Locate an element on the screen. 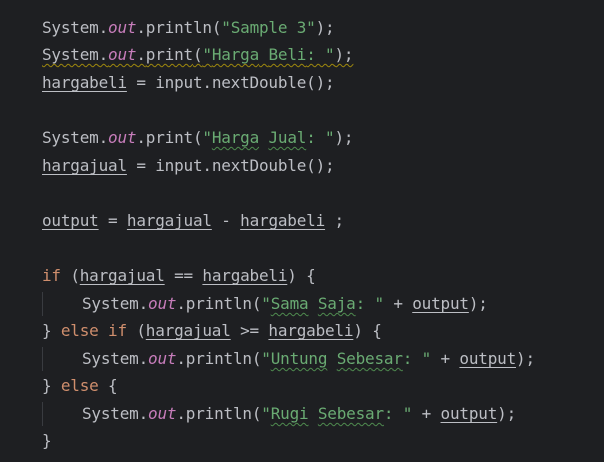 This screenshot has width=604, height=462. code-line-6: hargajual = input.nextDouble(); is located at coordinates (188, 166).